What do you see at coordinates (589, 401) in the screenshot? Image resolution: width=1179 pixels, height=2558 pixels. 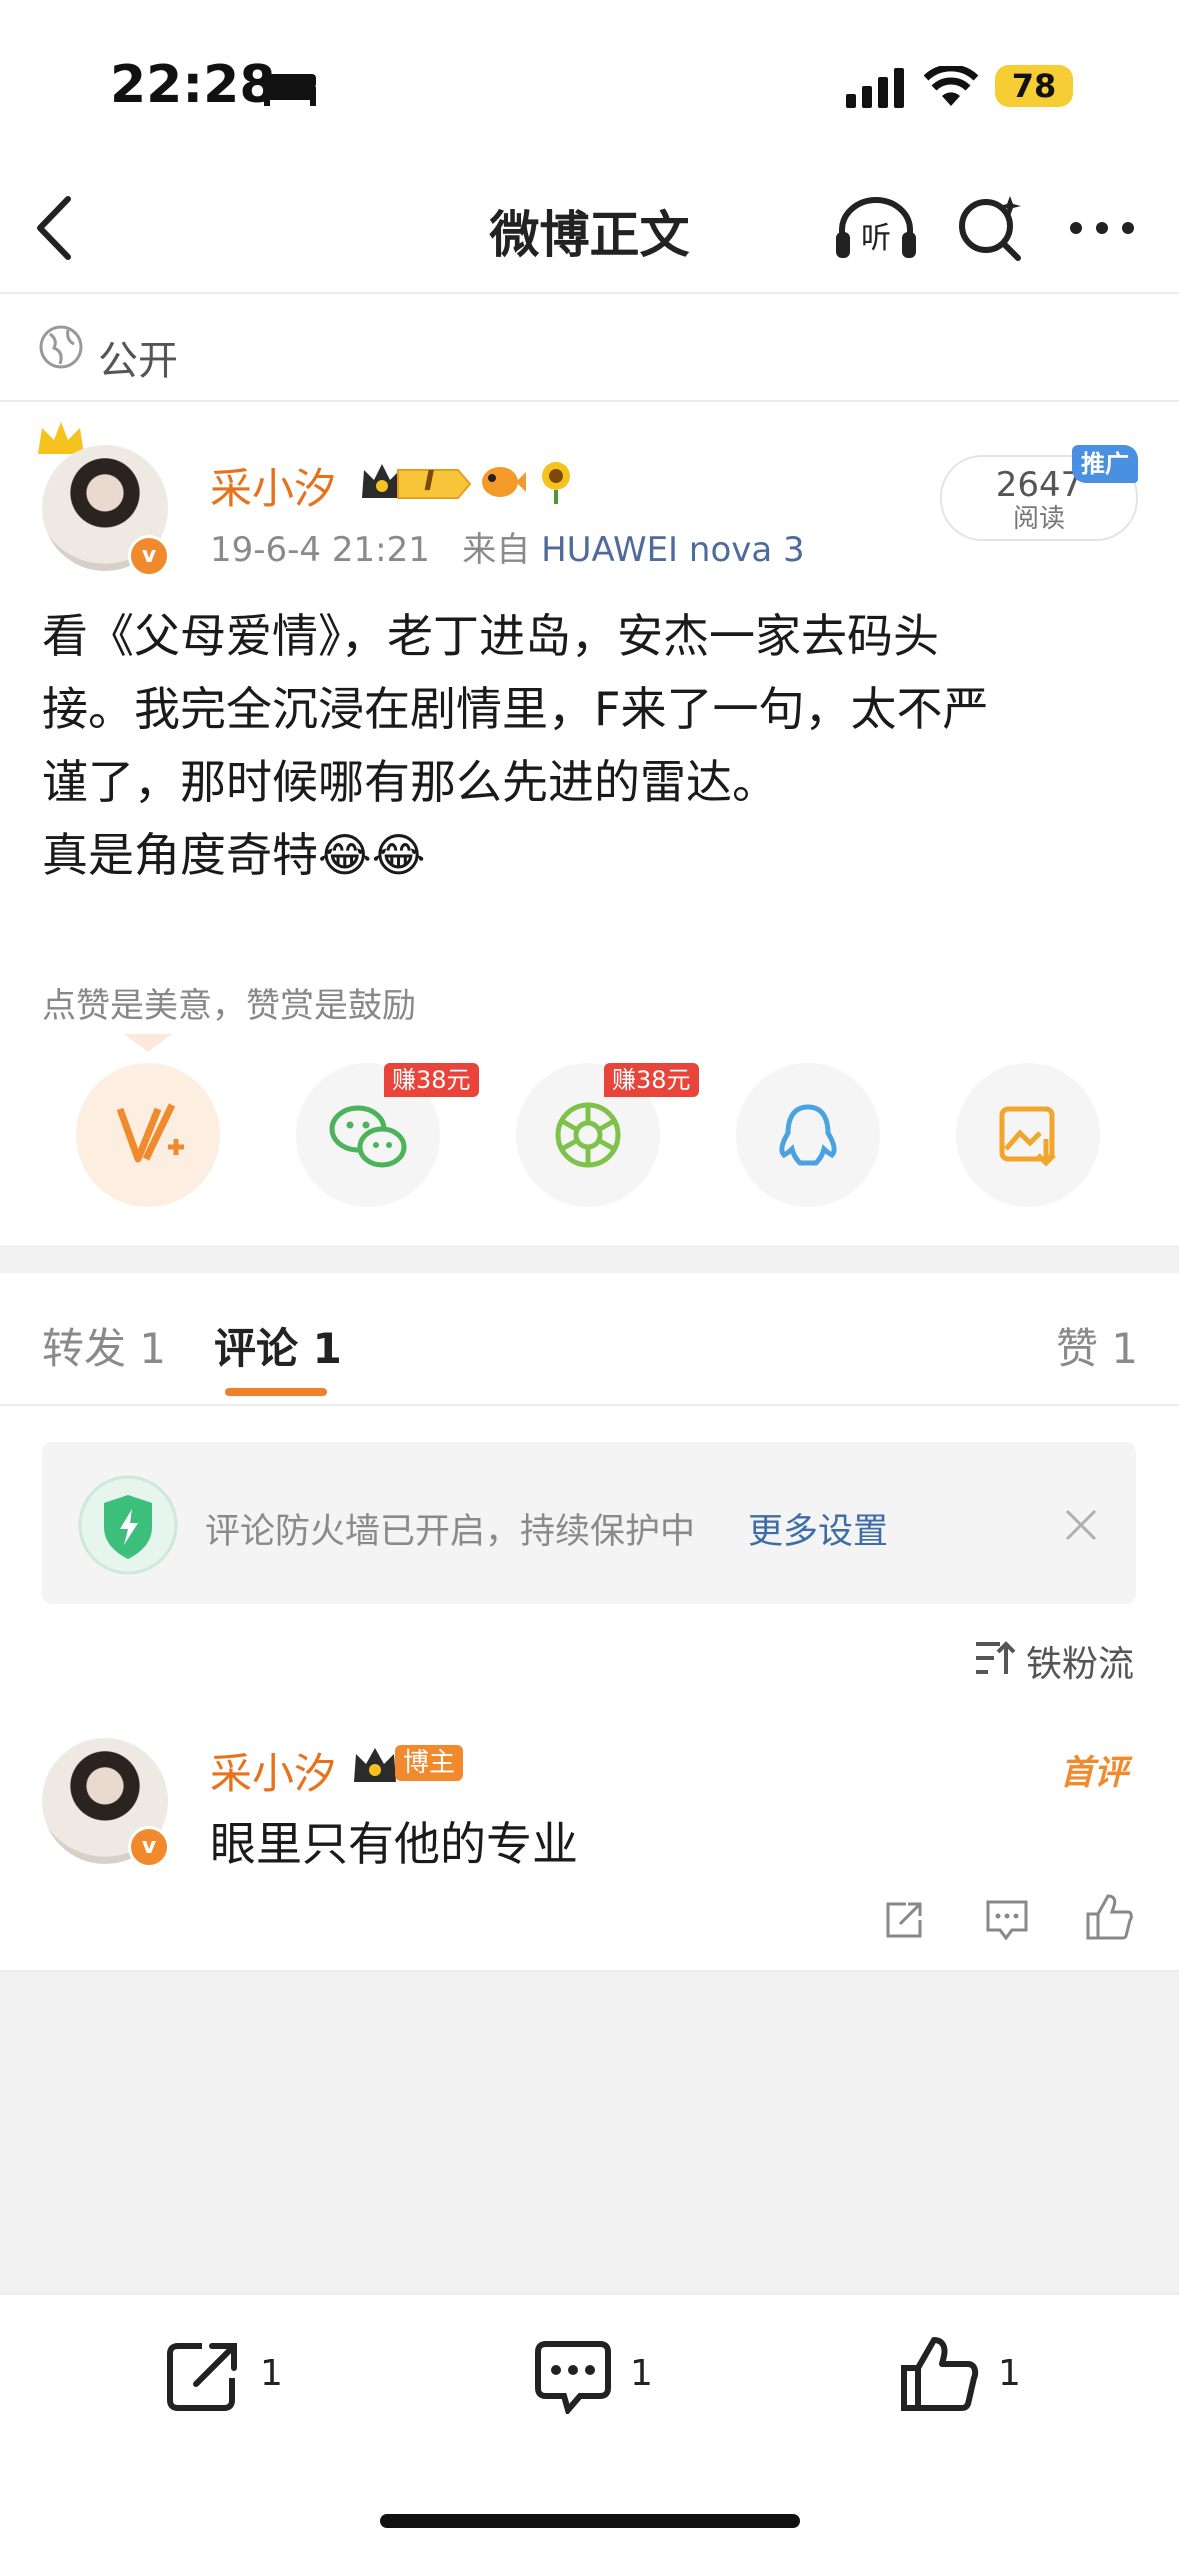 I see `visibility-divider` at bounding box center [589, 401].